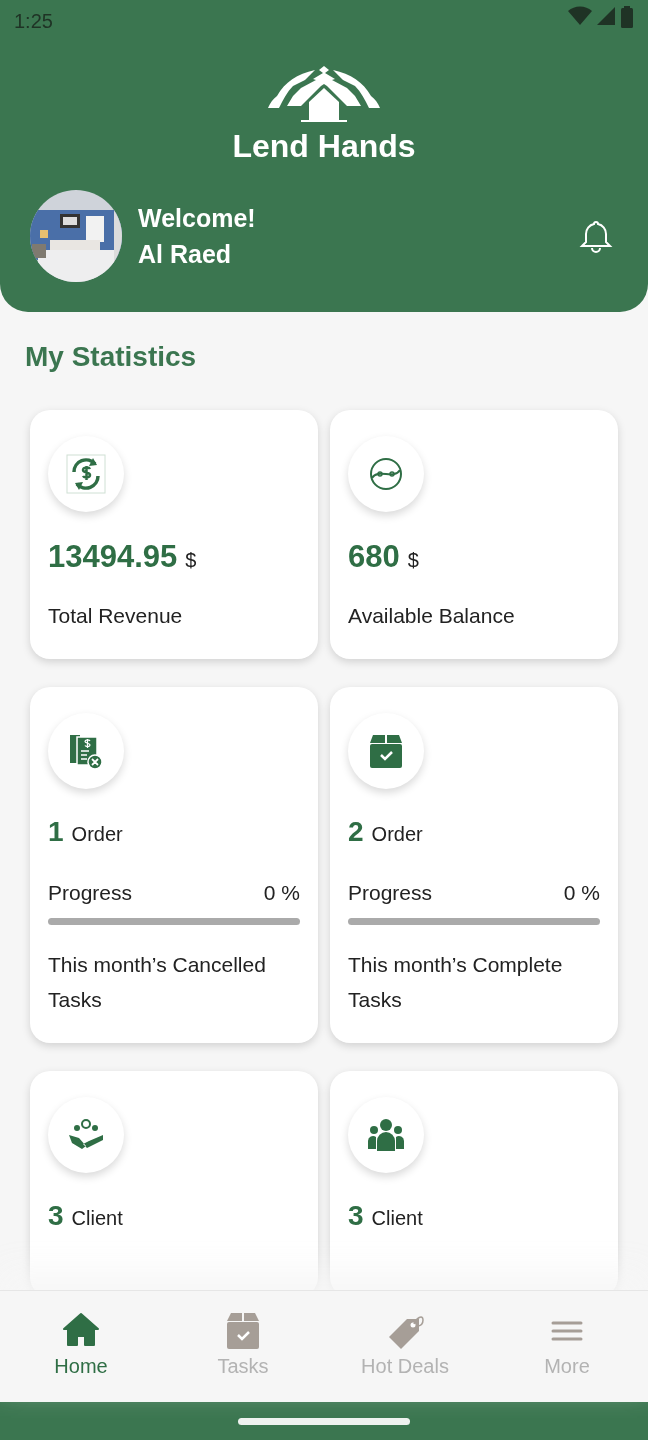 The height and width of the screenshot is (1440, 648). Describe the element at coordinates (113, 556) in the screenshot. I see `stat-value: 13494.95` at that location.